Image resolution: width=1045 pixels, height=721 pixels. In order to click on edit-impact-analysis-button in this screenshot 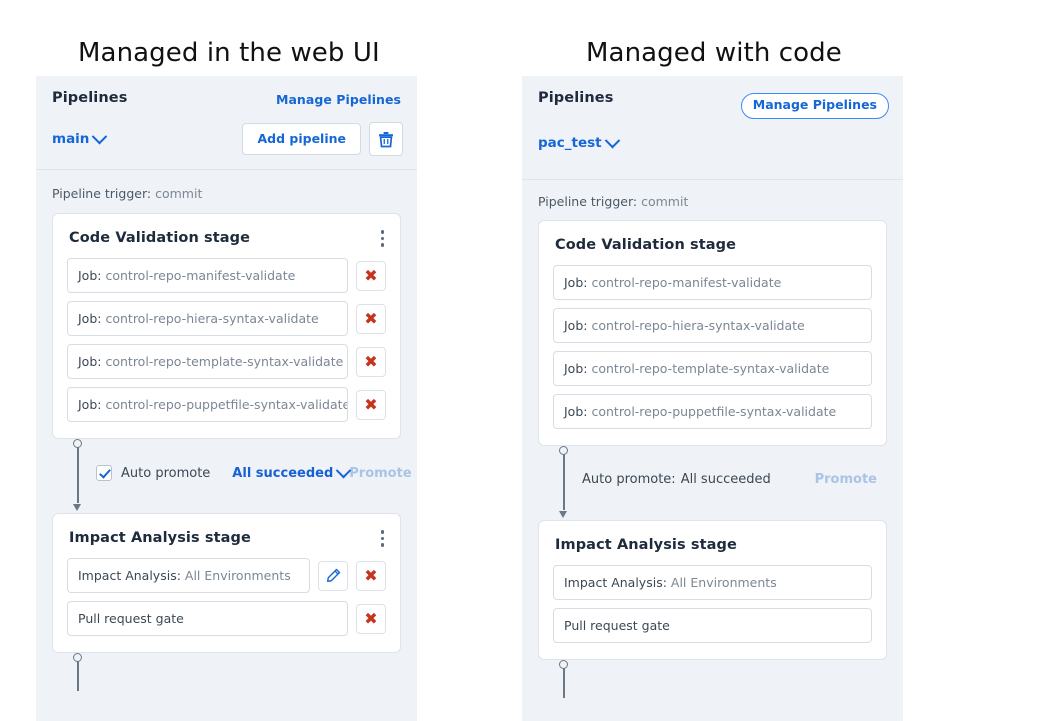, I will do `click(333, 575)`.